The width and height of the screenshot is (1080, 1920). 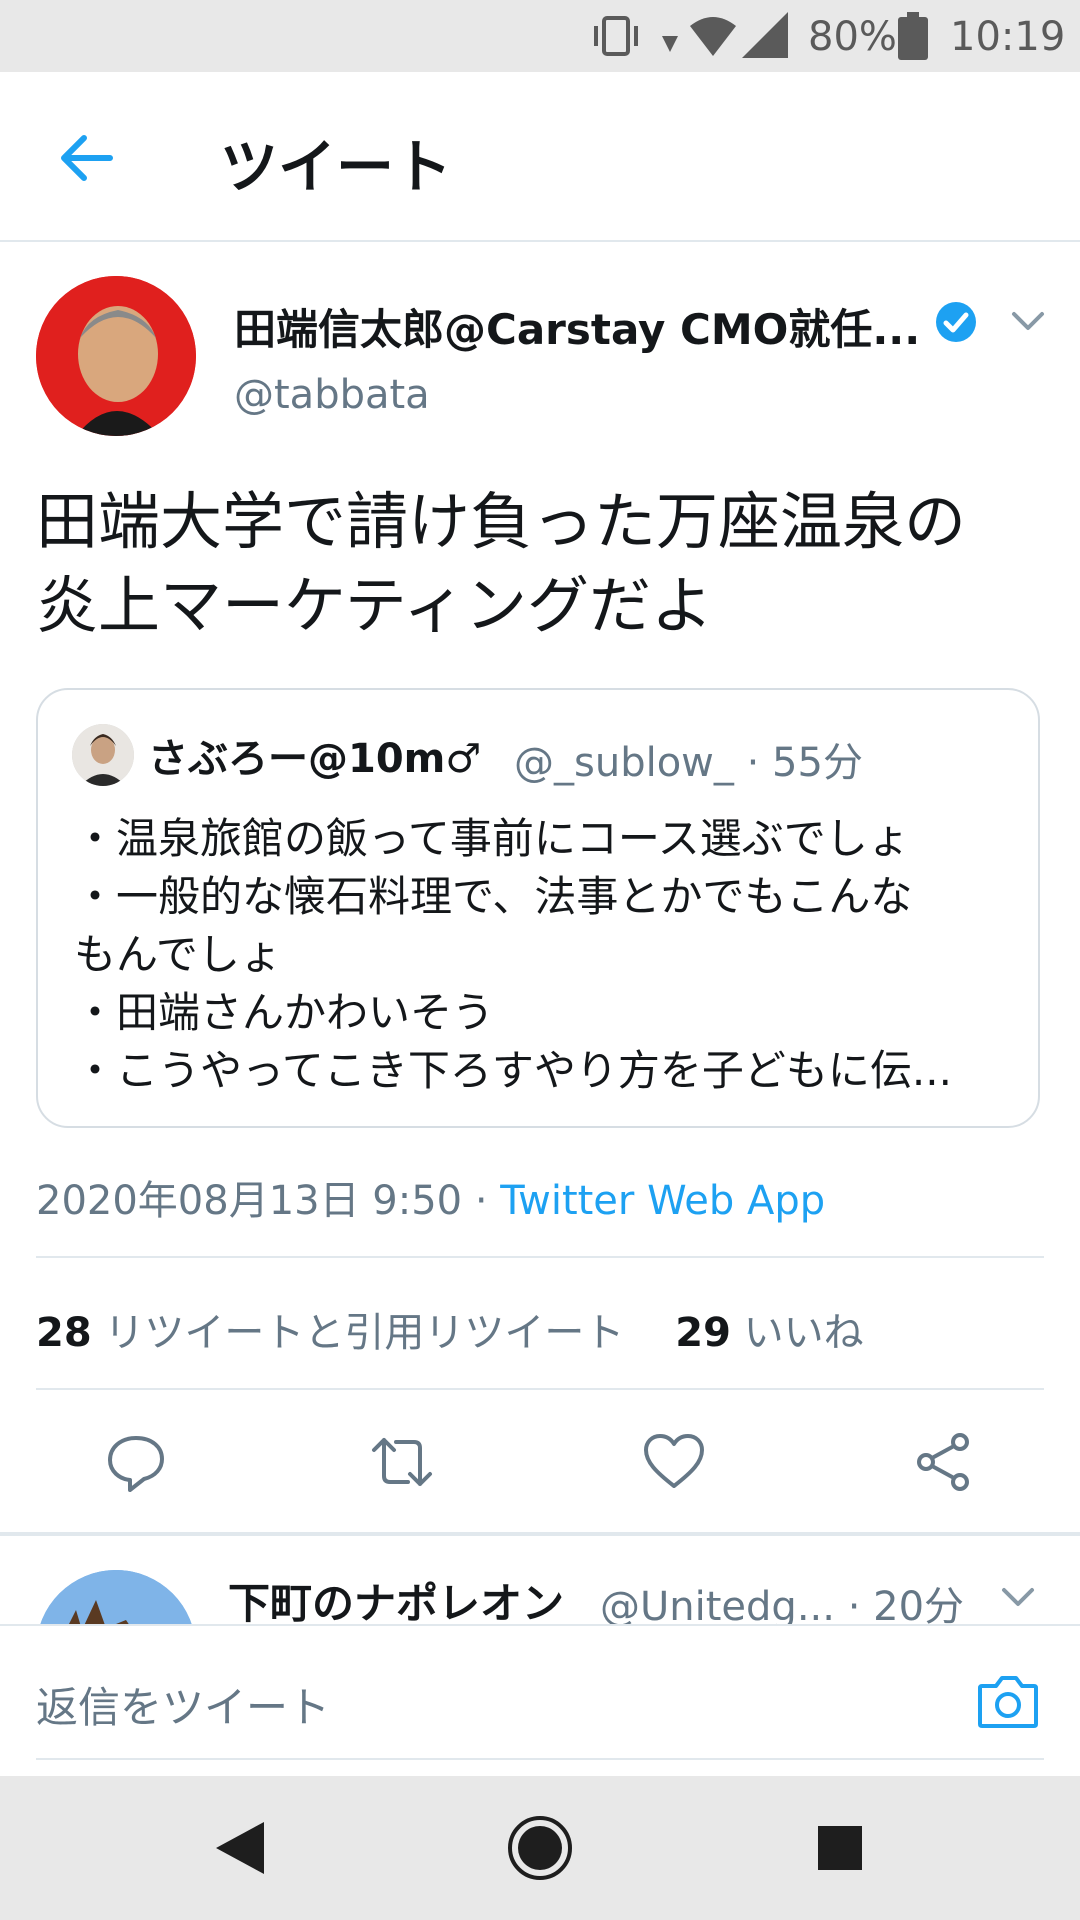 I want to click on avatar, so click(x=116, y=356).